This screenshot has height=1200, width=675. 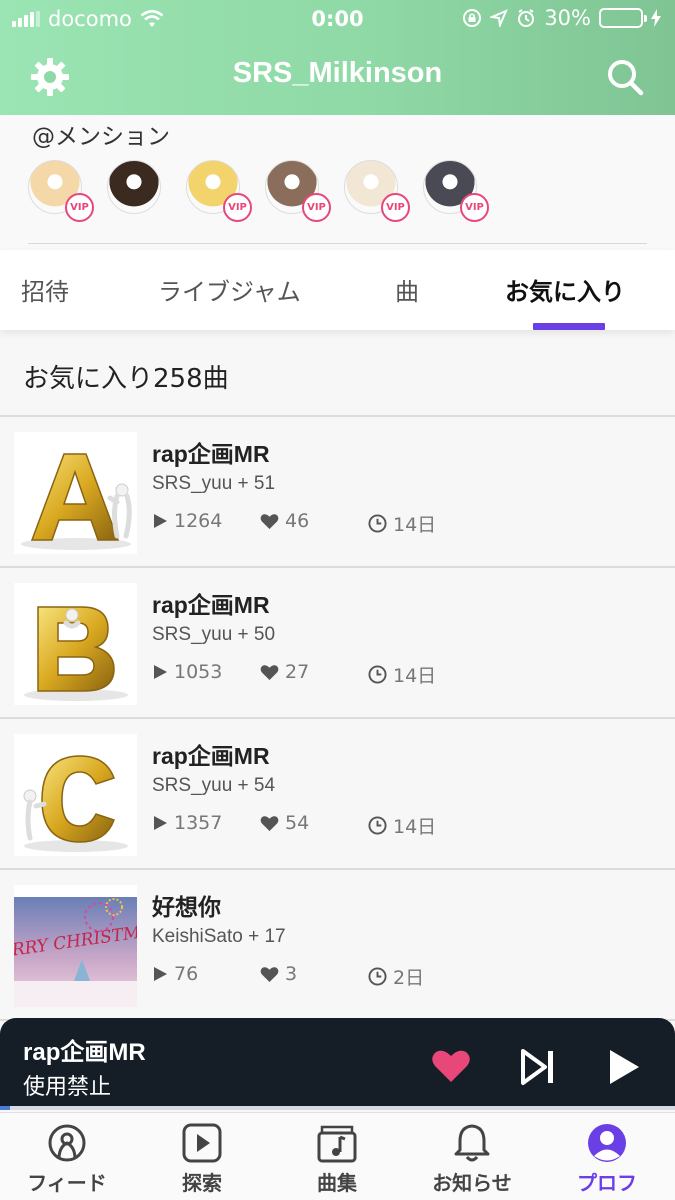 I want to click on app-header: docomo 0:00 30% SRS_Milkinson, so click(x=337, y=57).